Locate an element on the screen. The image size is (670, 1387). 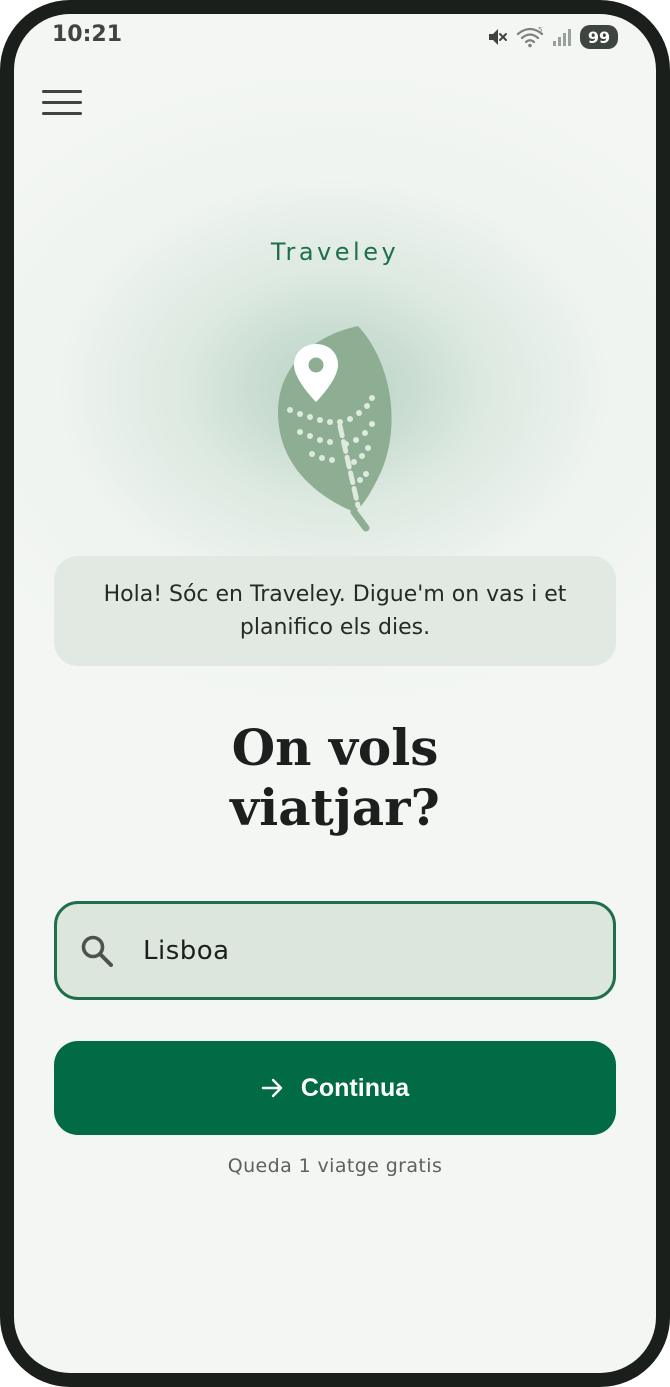
title-line-2: viatjar? is located at coordinates (335, 807).